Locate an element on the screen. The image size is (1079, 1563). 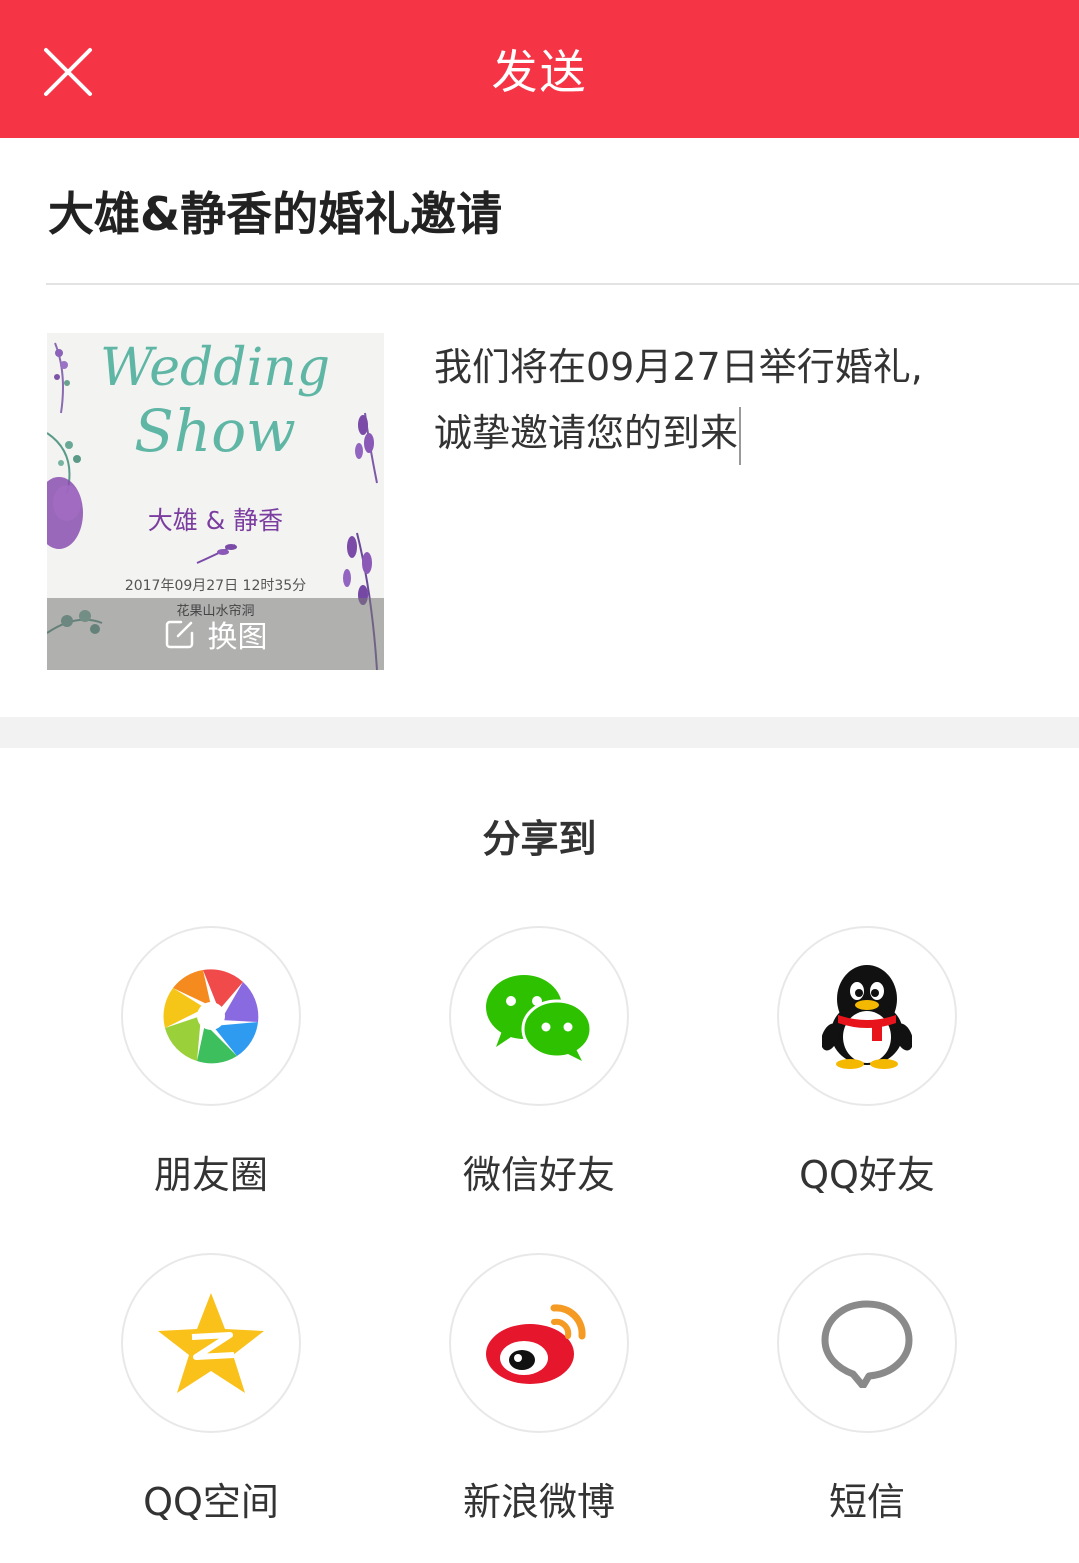
qzone-icon is located at coordinates (211, 1343).